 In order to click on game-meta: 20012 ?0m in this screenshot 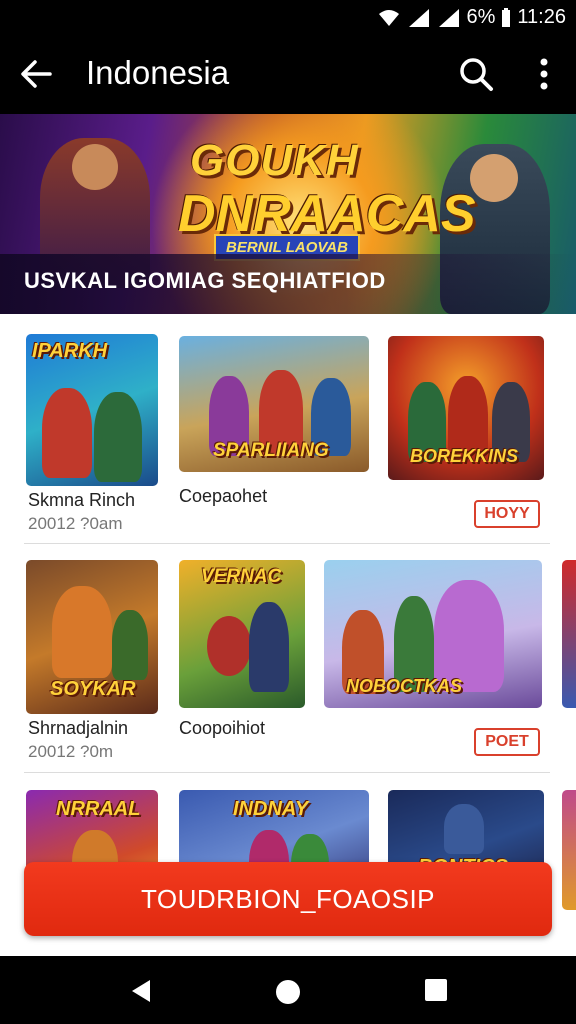, I will do `click(71, 751)`.